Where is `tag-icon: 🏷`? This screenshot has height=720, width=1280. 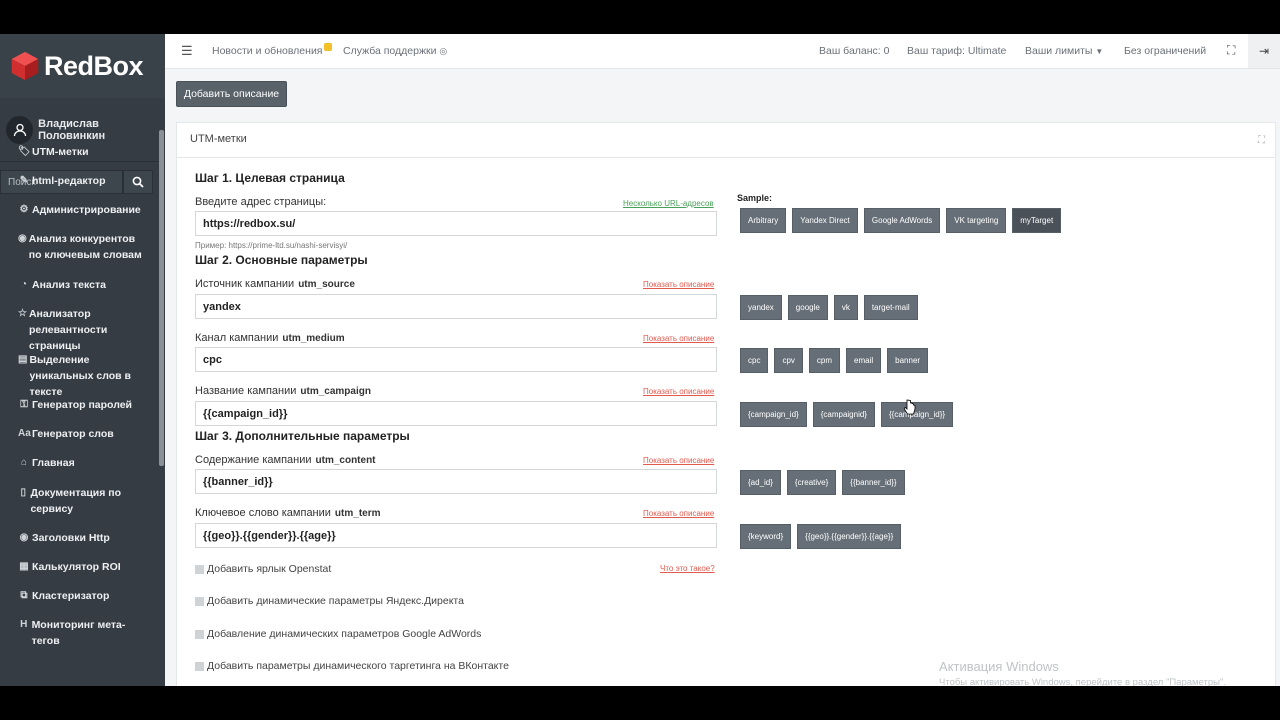
tag-icon: 🏷 is located at coordinates (24, 151).